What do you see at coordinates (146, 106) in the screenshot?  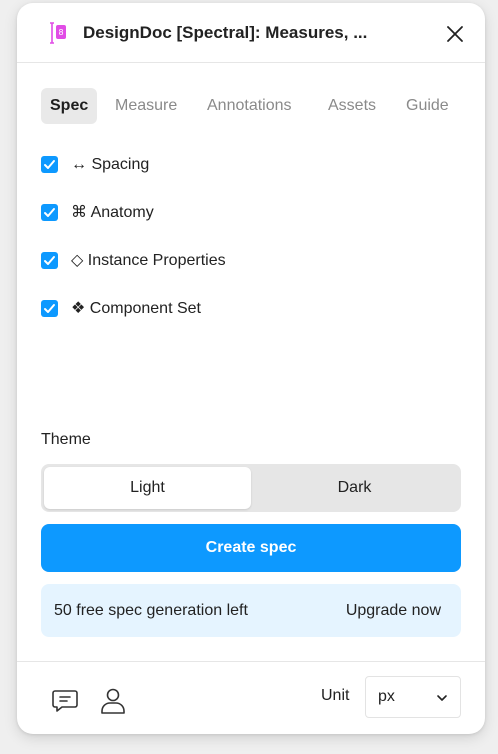 I see `tab-measure: Measure` at bounding box center [146, 106].